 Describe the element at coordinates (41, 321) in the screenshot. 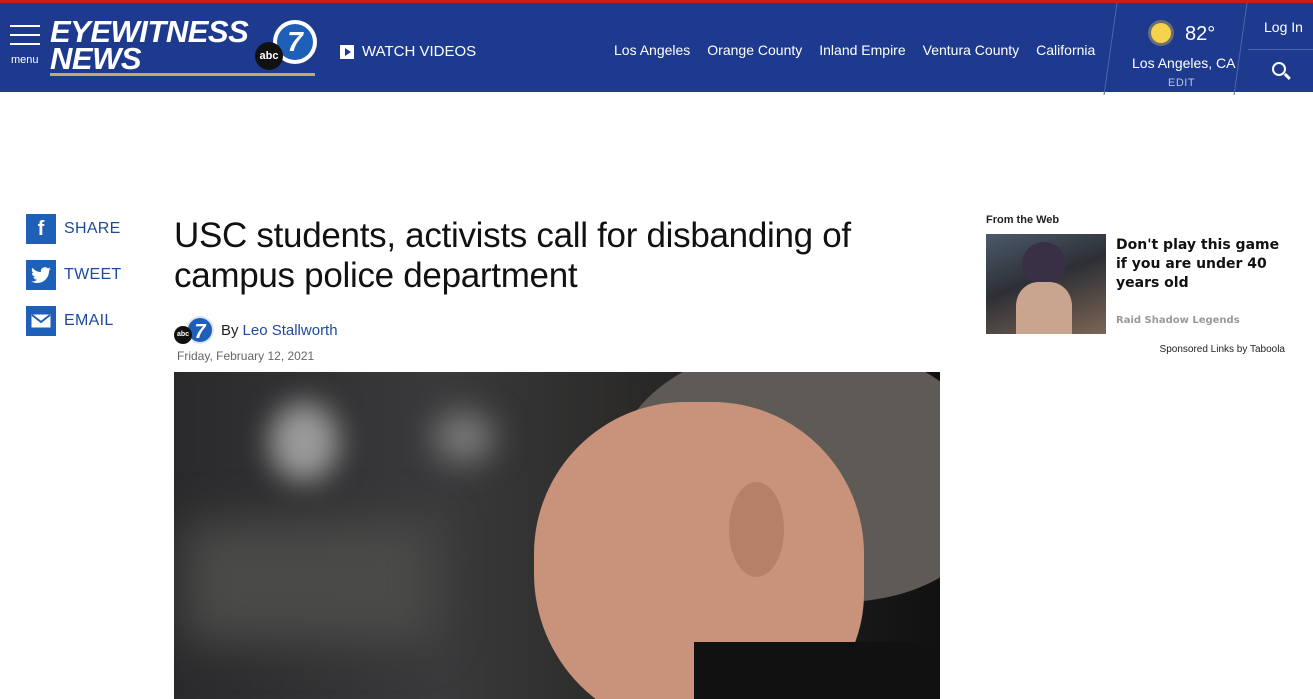

I see `email-icon` at that location.